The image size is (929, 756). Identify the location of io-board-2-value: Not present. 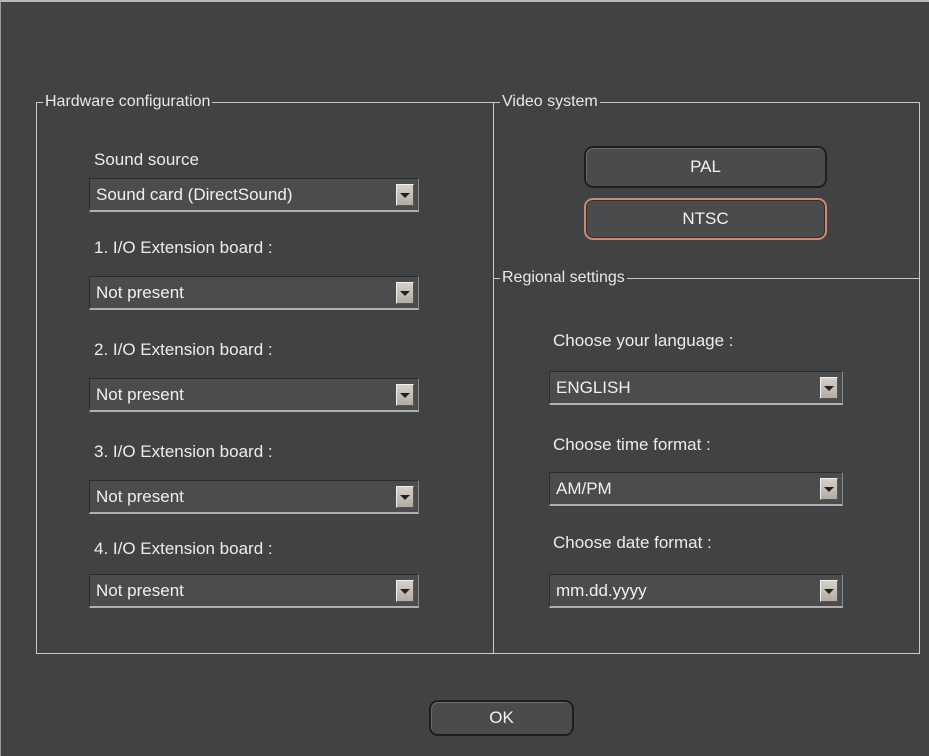
(140, 394).